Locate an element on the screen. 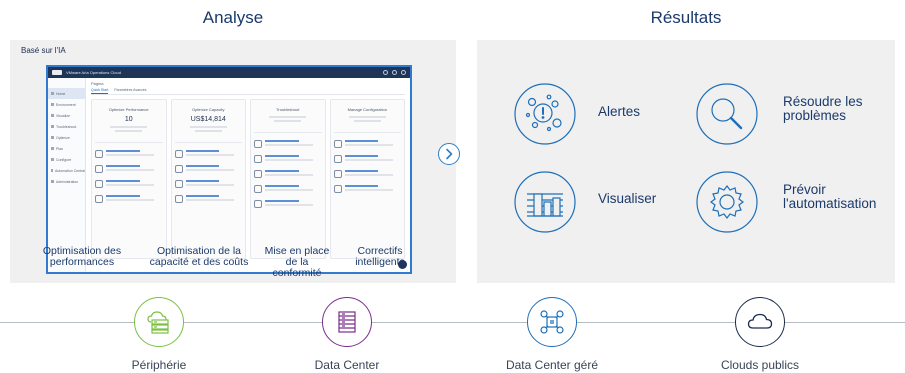 The width and height of the screenshot is (905, 373). app-top-bar: VMware Aria Operations Cloud is located at coordinates (229, 72).